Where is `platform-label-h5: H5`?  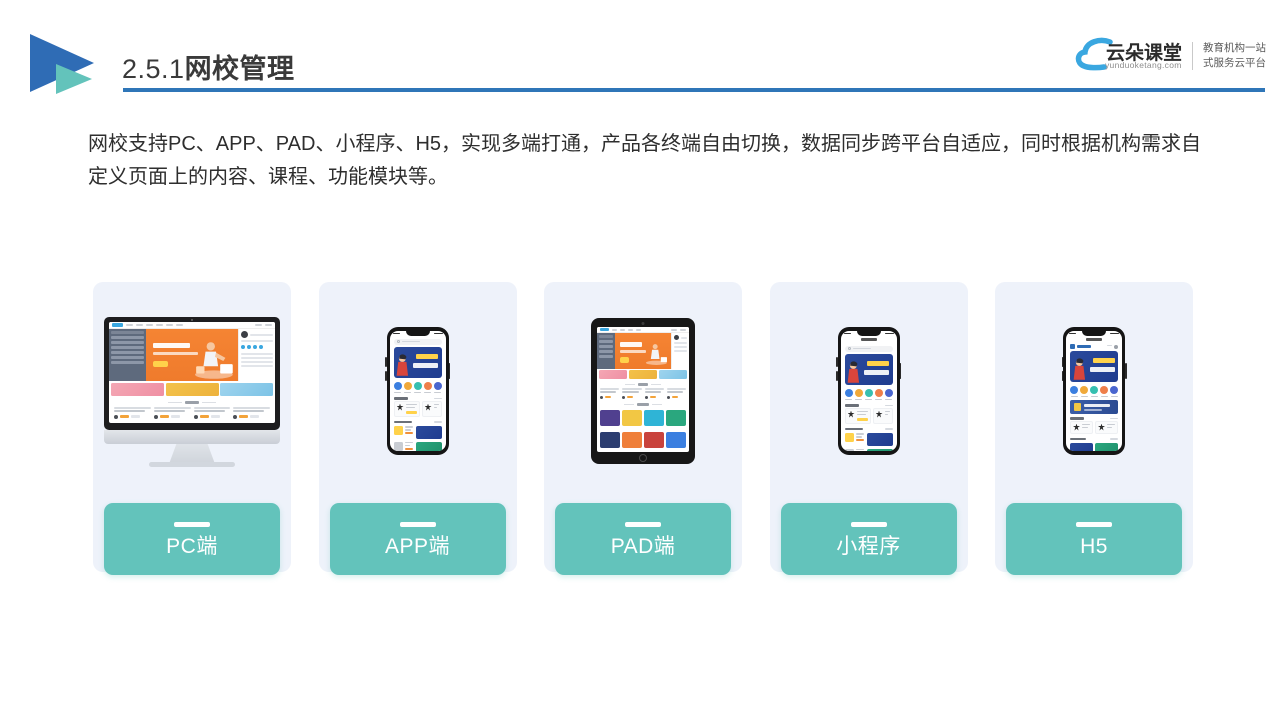
platform-label-h5: H5 is located at coordinates (1094, 539).